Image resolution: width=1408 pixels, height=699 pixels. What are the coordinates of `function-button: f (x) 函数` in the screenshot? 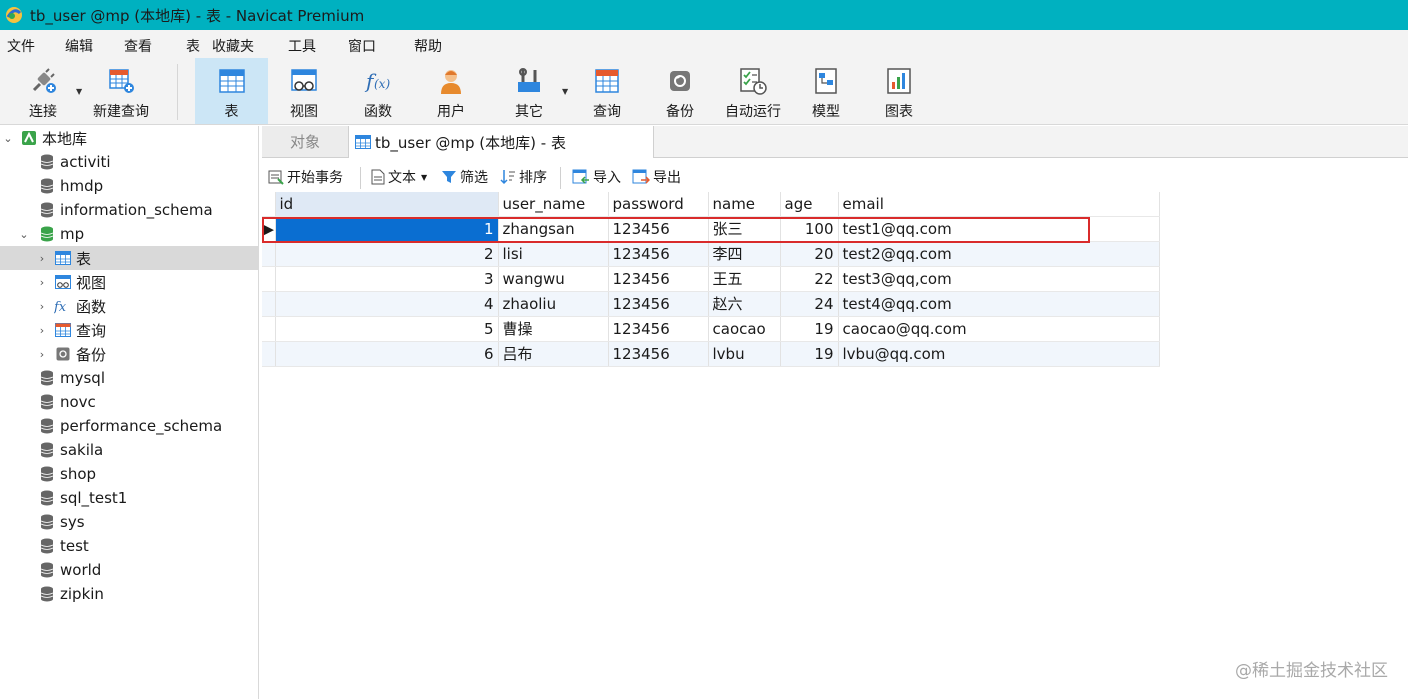 It's located at (378, 91).